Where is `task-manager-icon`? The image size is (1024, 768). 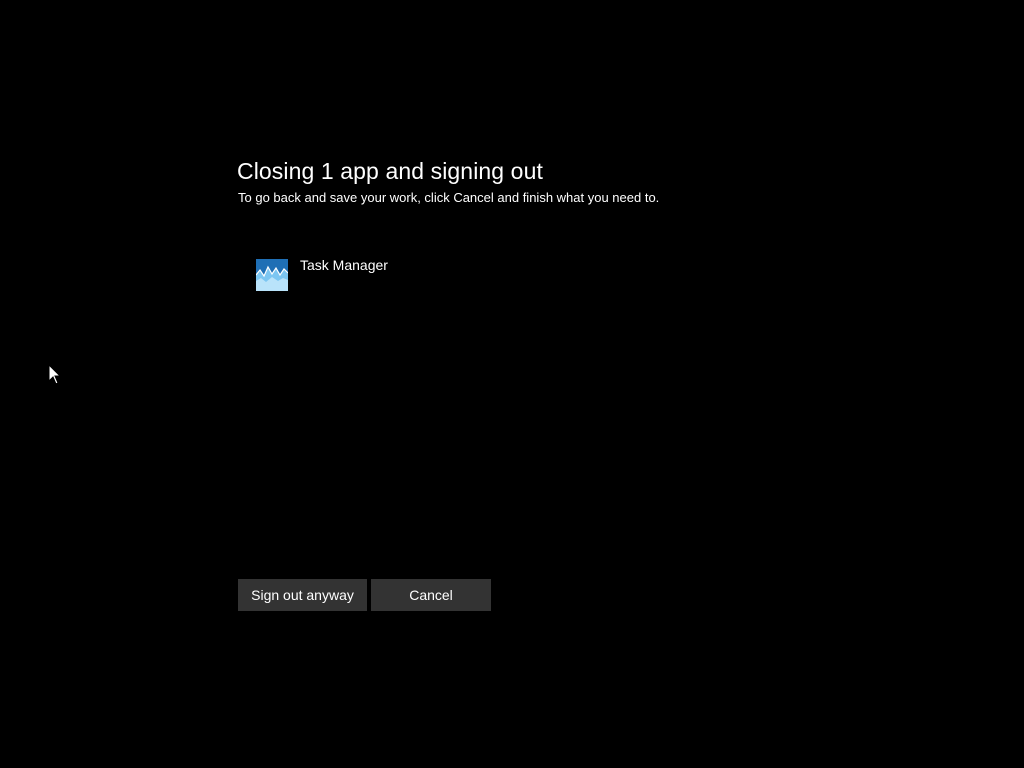 task-manager-icon is located at coordinates (272, 275).